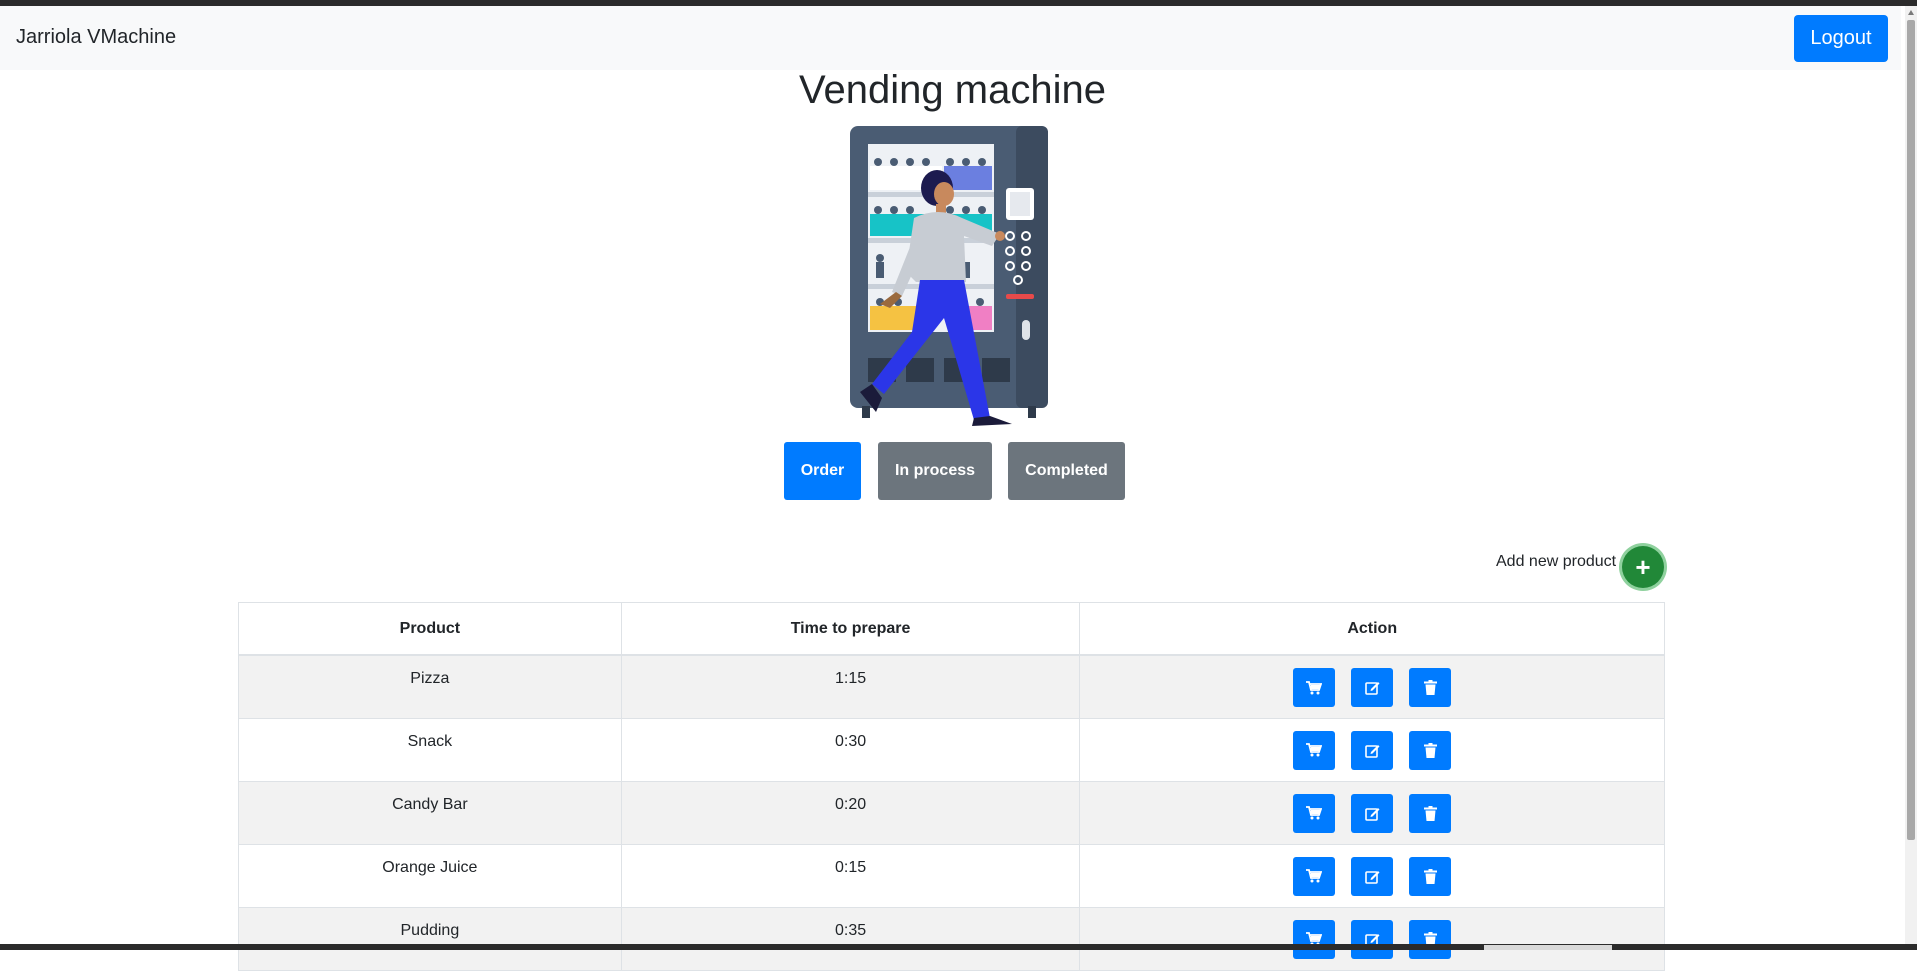 This screenshot has width=1917, height=971. Describe the element at coordinates (958, 947) in the screenshot. I see `window-bottom-edge` at that location.